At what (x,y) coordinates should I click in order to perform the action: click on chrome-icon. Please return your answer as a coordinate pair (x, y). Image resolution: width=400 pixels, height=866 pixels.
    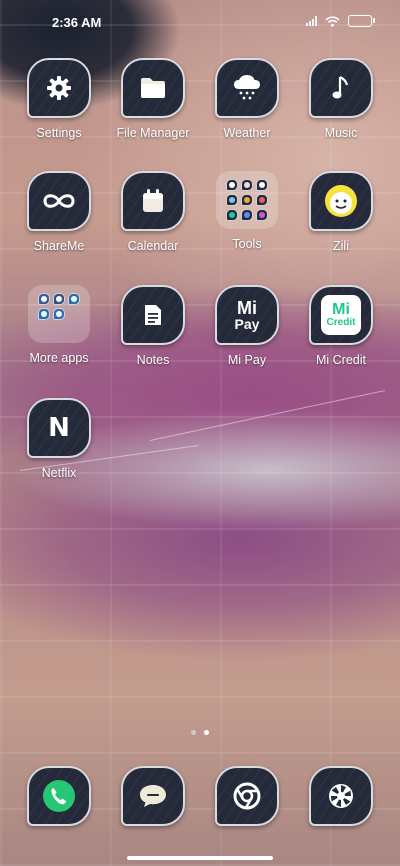
    Looking at the image, I should click on (247, 796).